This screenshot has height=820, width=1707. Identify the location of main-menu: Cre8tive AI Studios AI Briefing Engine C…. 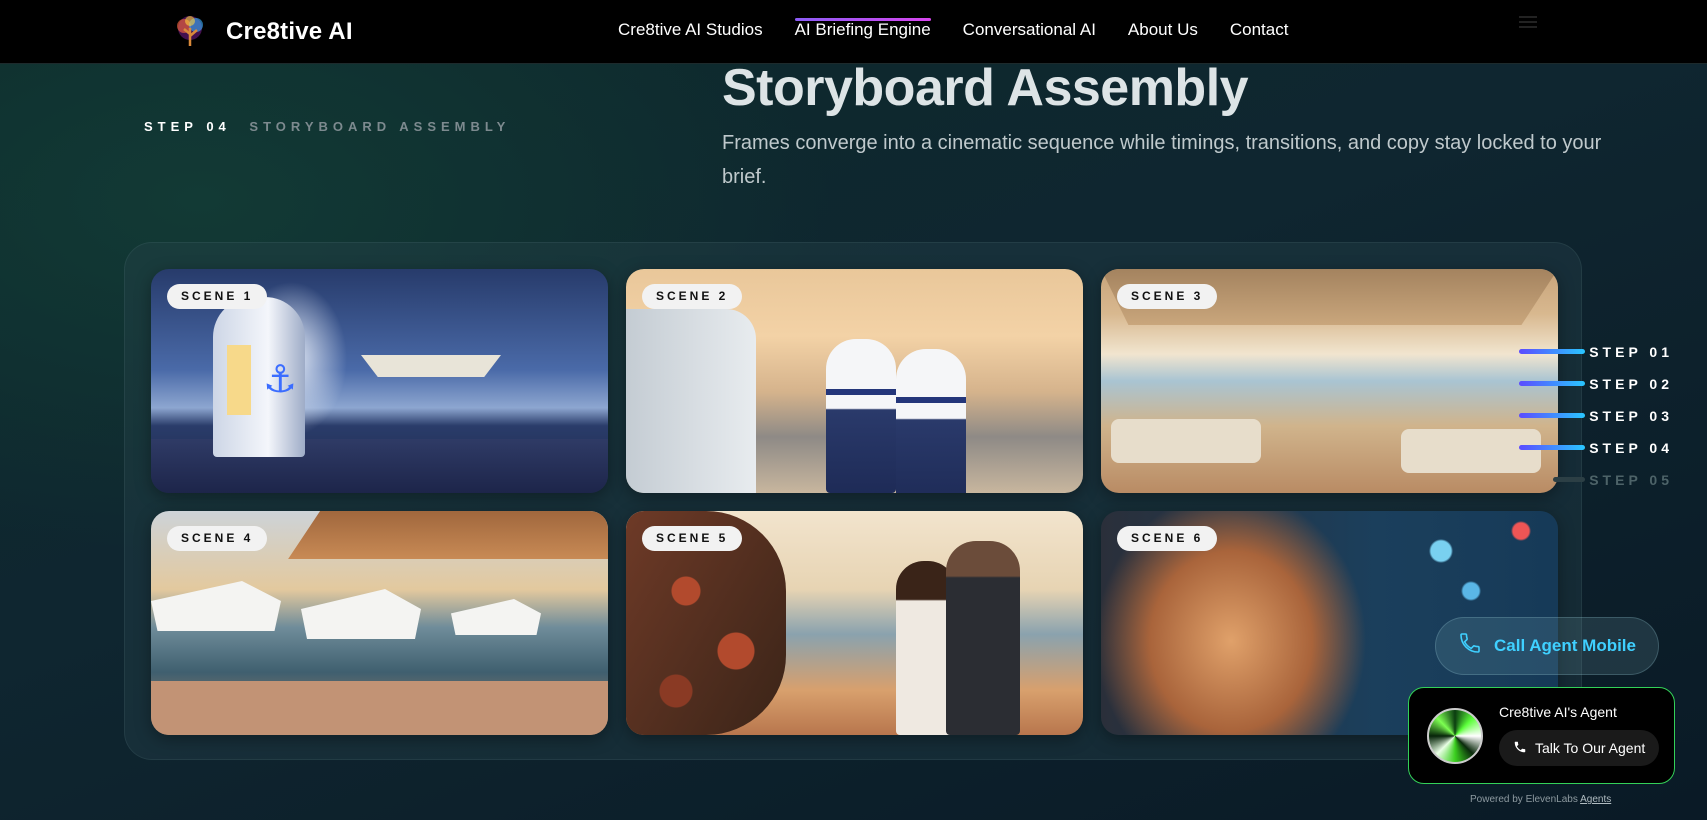
(953, 30).